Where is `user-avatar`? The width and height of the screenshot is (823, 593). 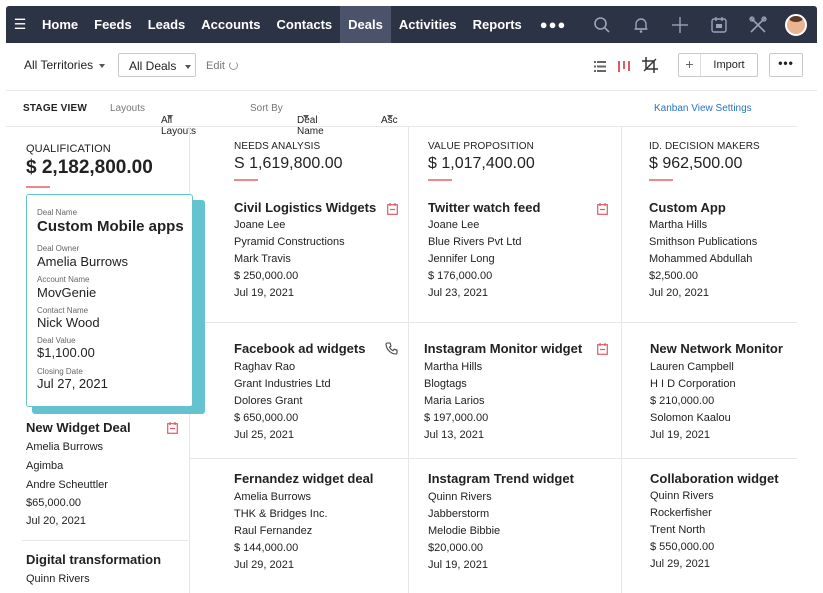 user-avatar is located at coordinates (796, 24).